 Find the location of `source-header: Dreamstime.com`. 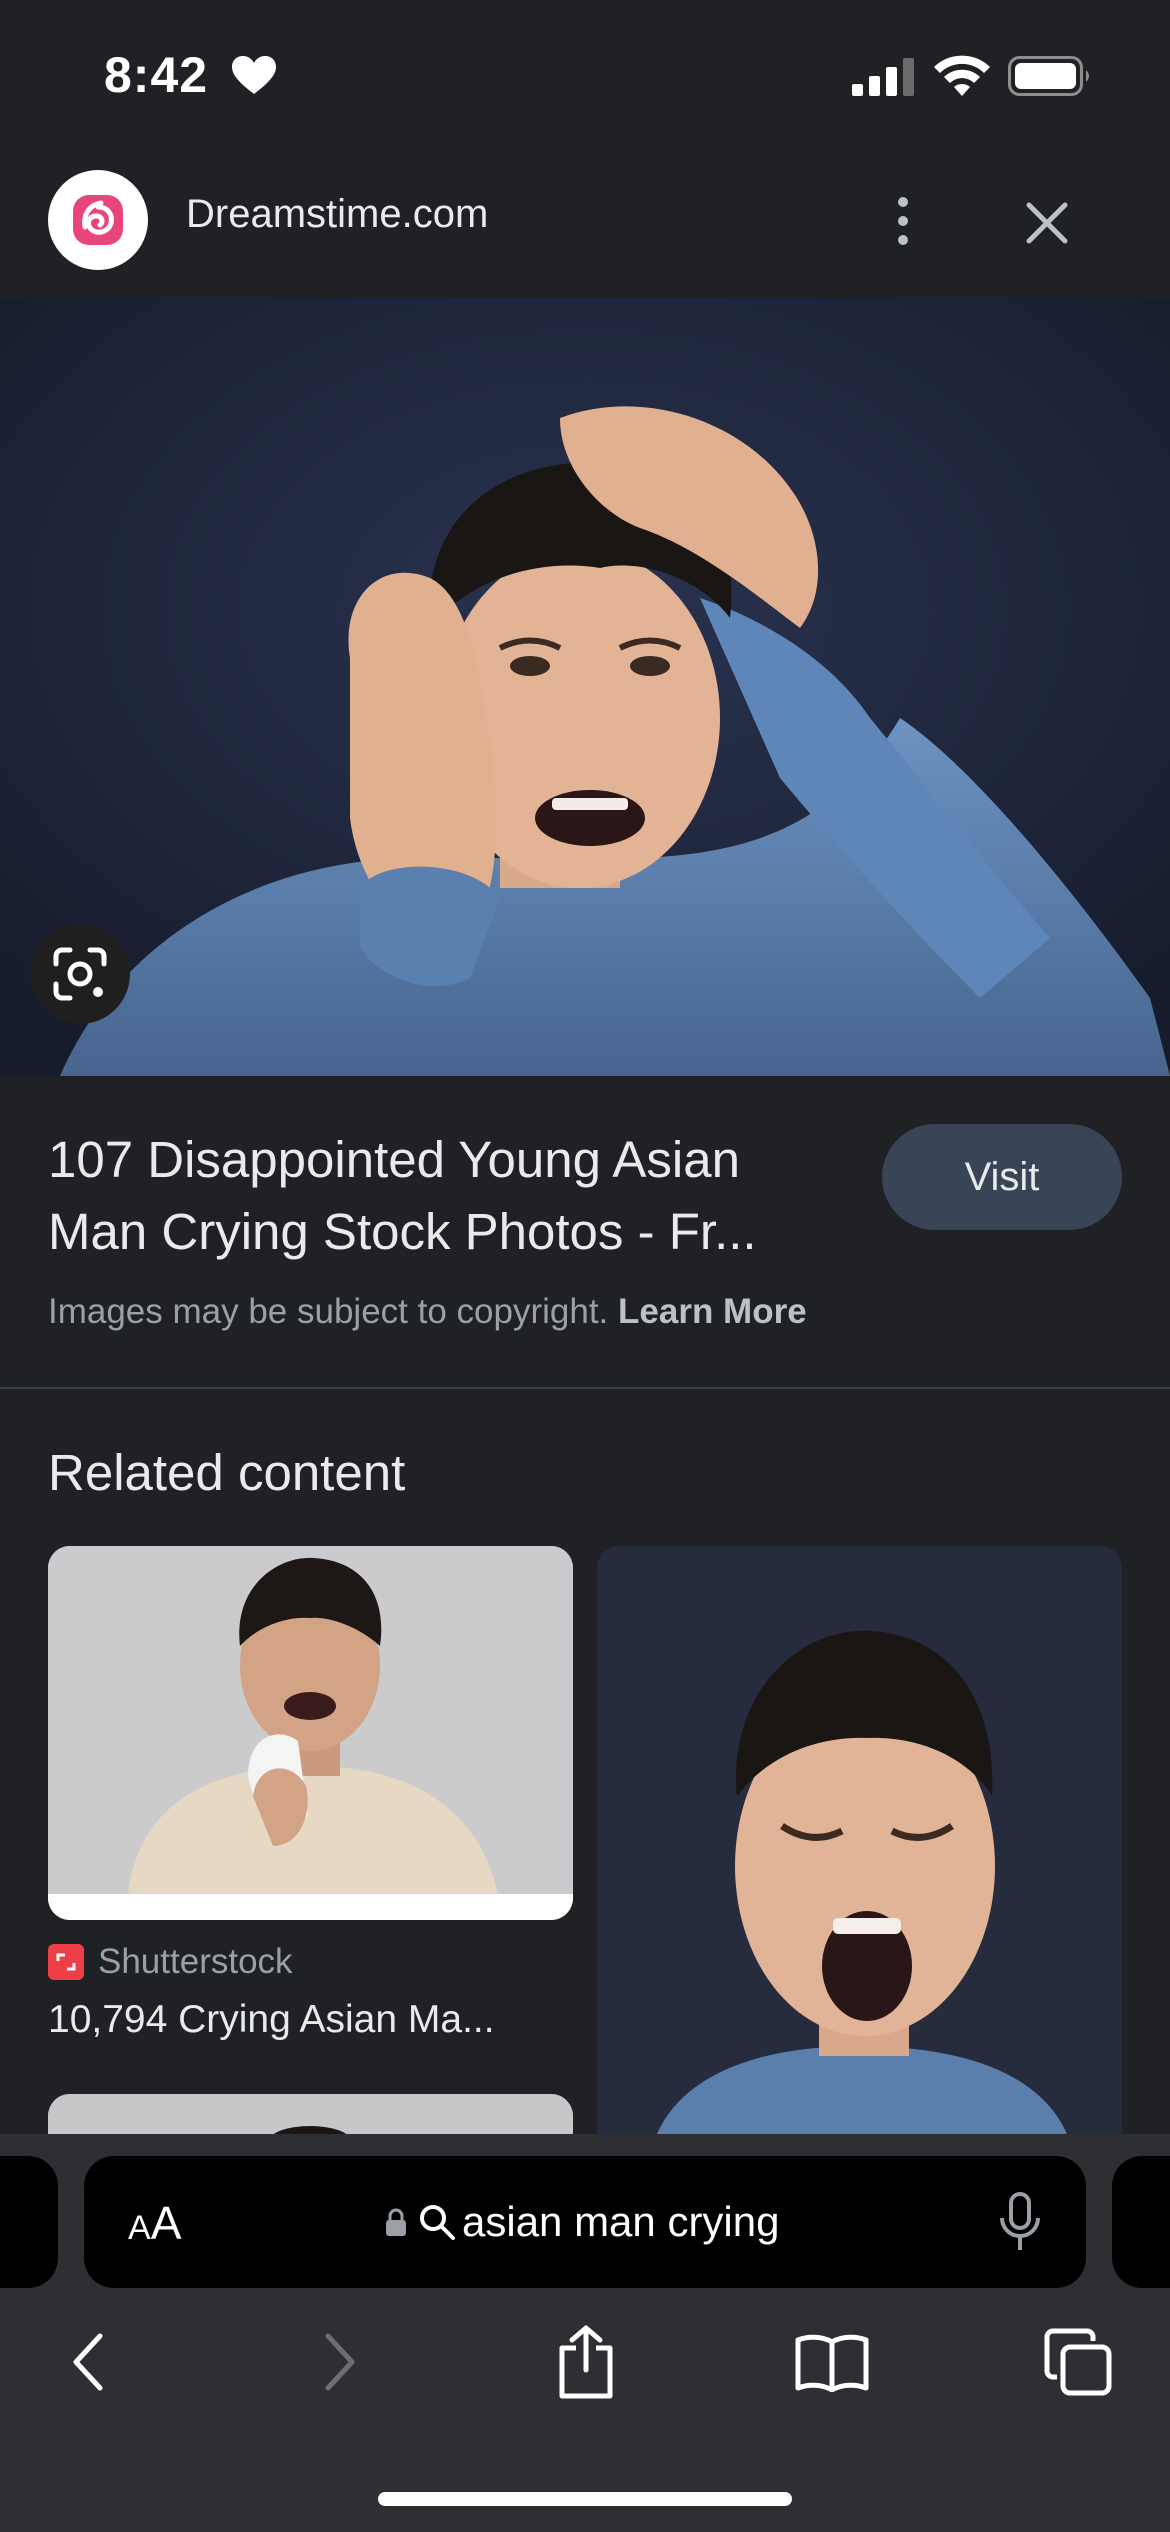

source-header: Dreamstime.com is located at coordinates (585, 224).